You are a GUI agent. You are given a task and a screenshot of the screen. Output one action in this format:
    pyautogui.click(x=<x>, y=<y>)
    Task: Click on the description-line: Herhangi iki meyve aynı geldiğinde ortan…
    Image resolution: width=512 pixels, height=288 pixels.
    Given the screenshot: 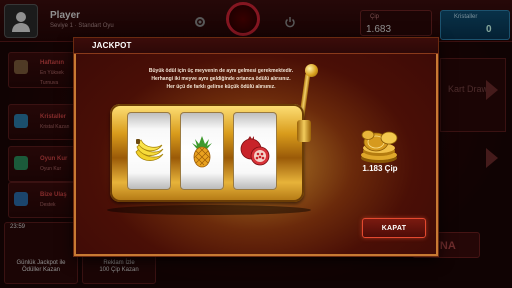 What is the action you would take?
    pyautogui.click(x=221, y=79)
    